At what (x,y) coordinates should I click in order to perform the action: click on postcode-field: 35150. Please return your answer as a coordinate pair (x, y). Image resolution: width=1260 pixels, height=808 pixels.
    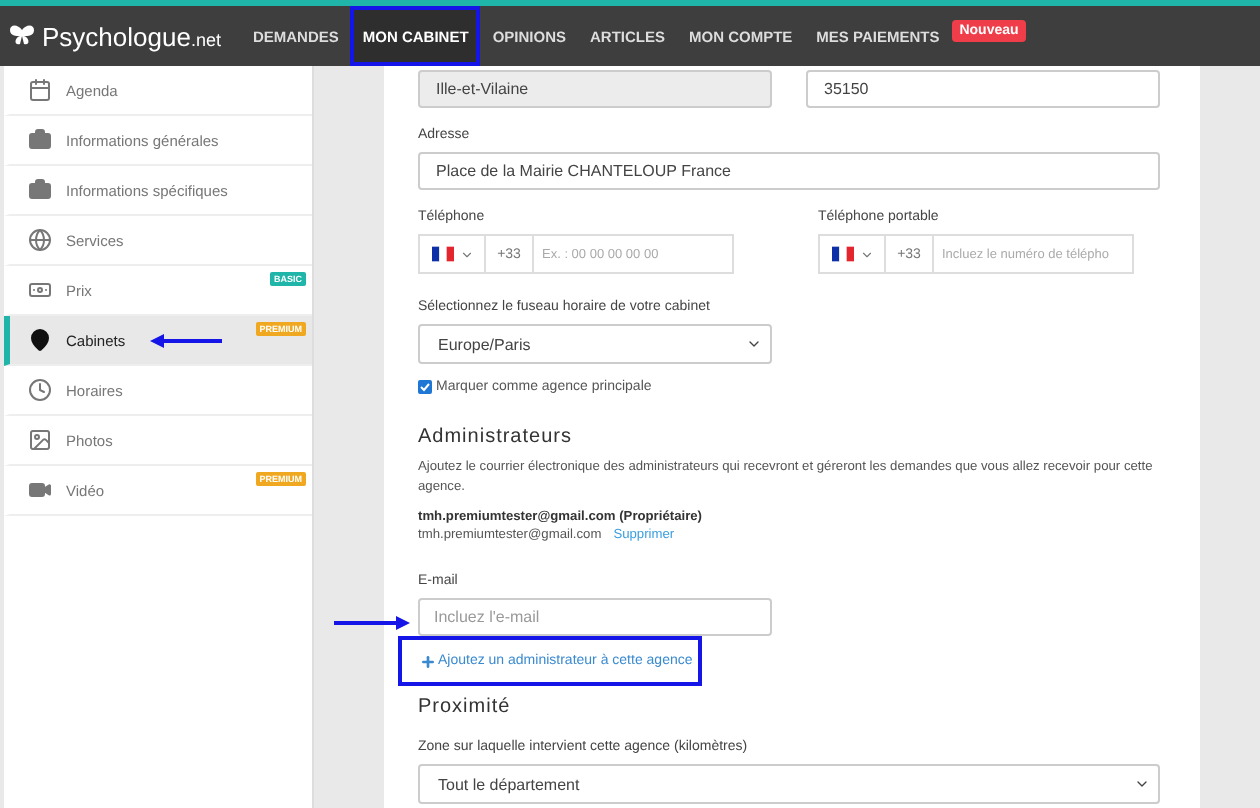
    Looking at the image, I should click on (983, 89).